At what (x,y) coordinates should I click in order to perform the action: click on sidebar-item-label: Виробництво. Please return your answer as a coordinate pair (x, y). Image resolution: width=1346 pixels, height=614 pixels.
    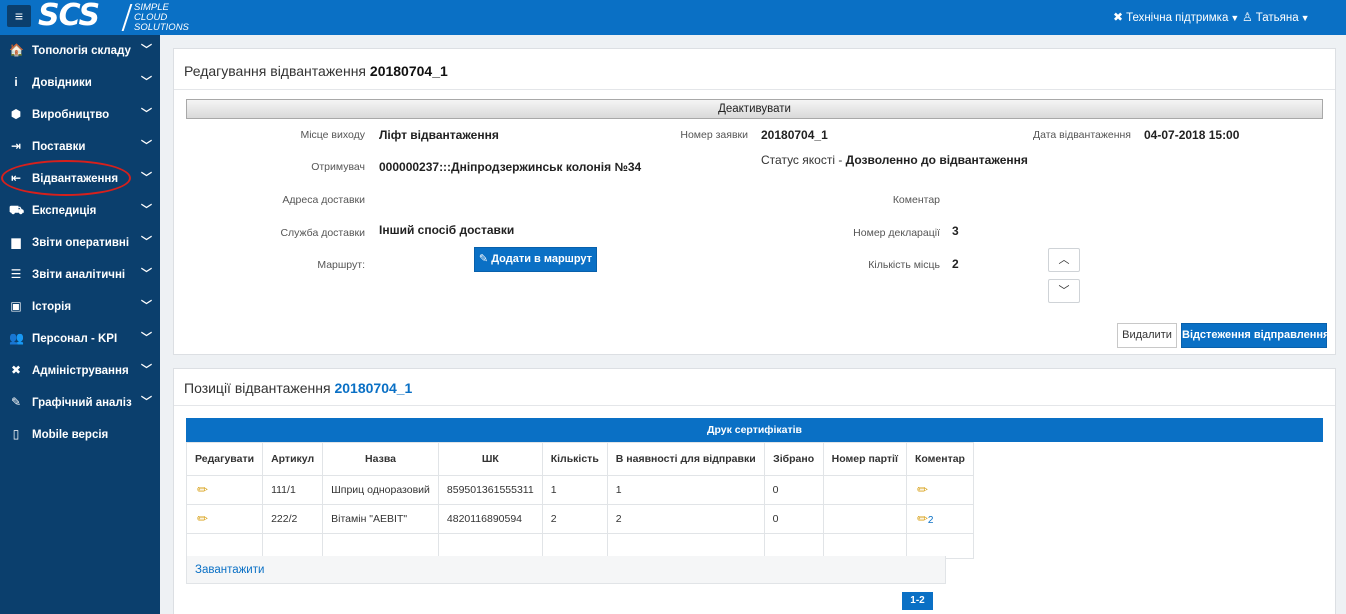
    Looking at the image, I should click on (71, 115).